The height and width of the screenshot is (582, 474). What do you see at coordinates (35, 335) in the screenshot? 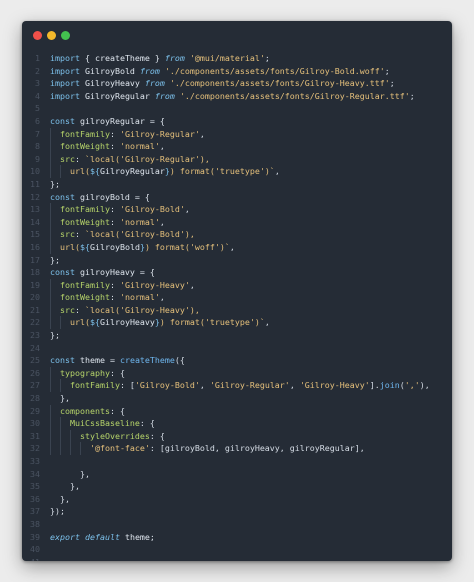
I see `line-number: 23` at bounding box center [35, 335].